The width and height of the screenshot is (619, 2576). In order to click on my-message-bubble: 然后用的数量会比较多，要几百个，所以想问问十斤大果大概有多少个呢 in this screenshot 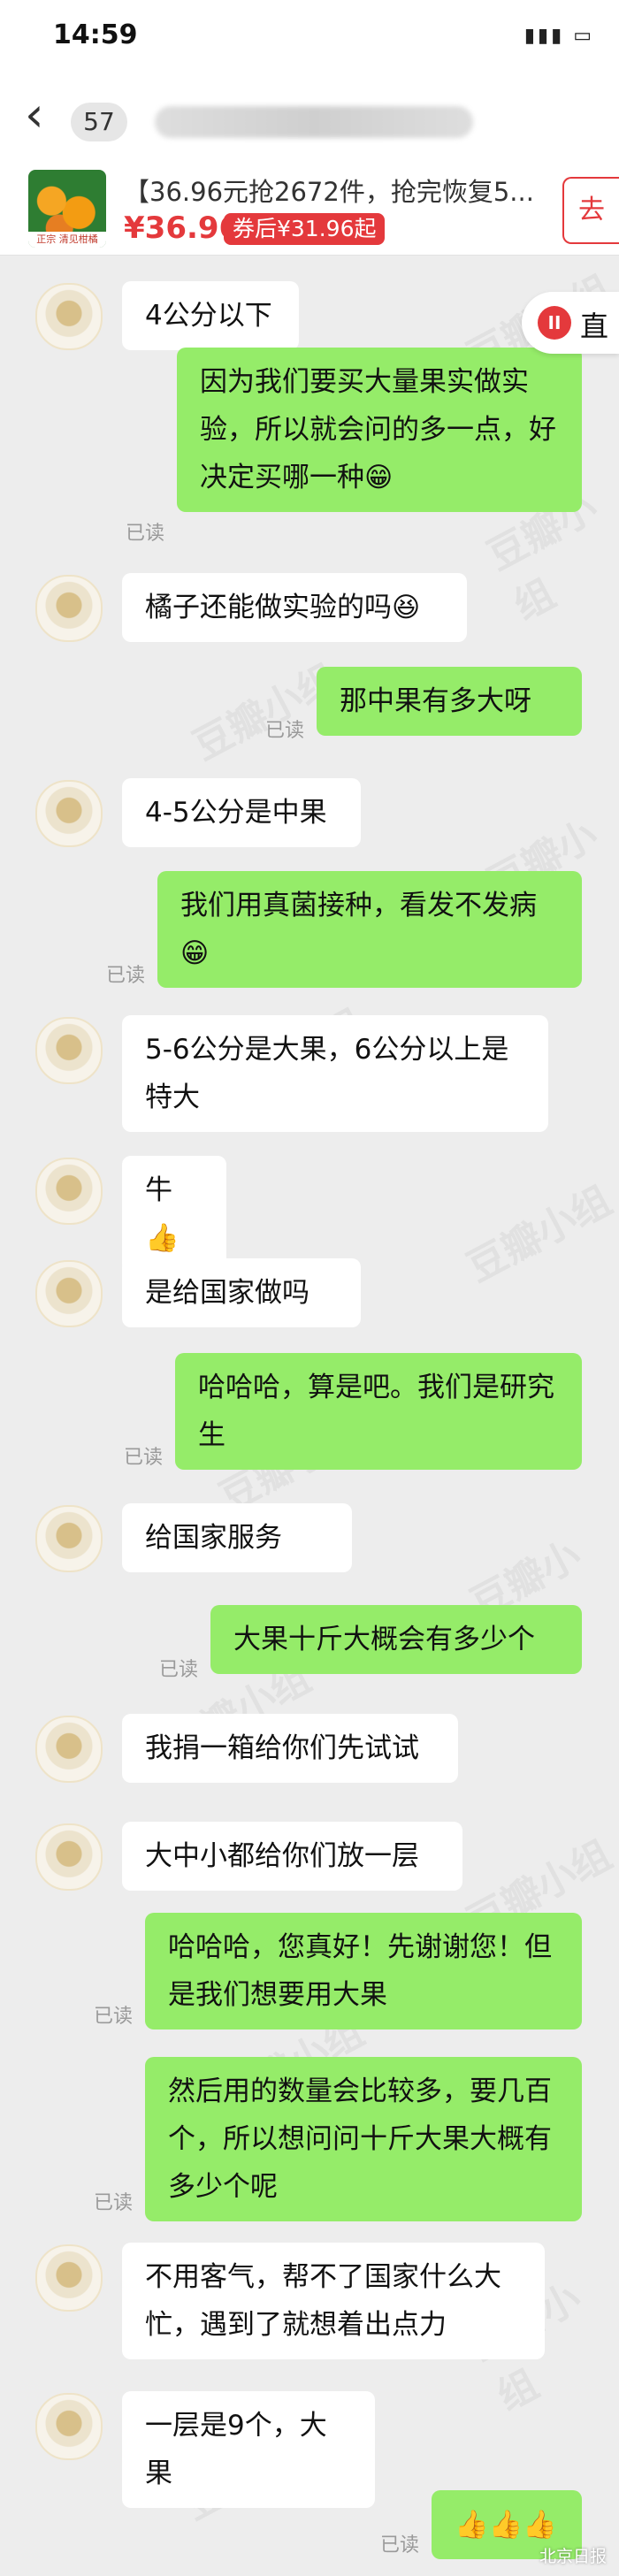, I will do `click(363, 2139)`.